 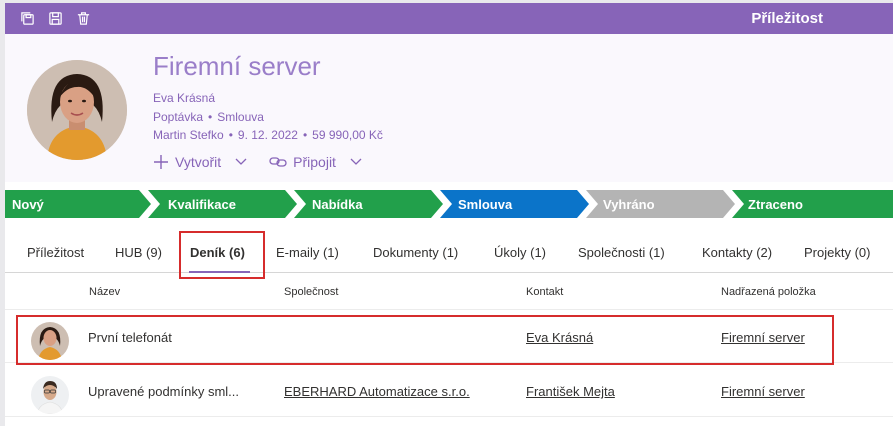 I want to click on tab-hub: HUB (9), so click(x=138, y=252).